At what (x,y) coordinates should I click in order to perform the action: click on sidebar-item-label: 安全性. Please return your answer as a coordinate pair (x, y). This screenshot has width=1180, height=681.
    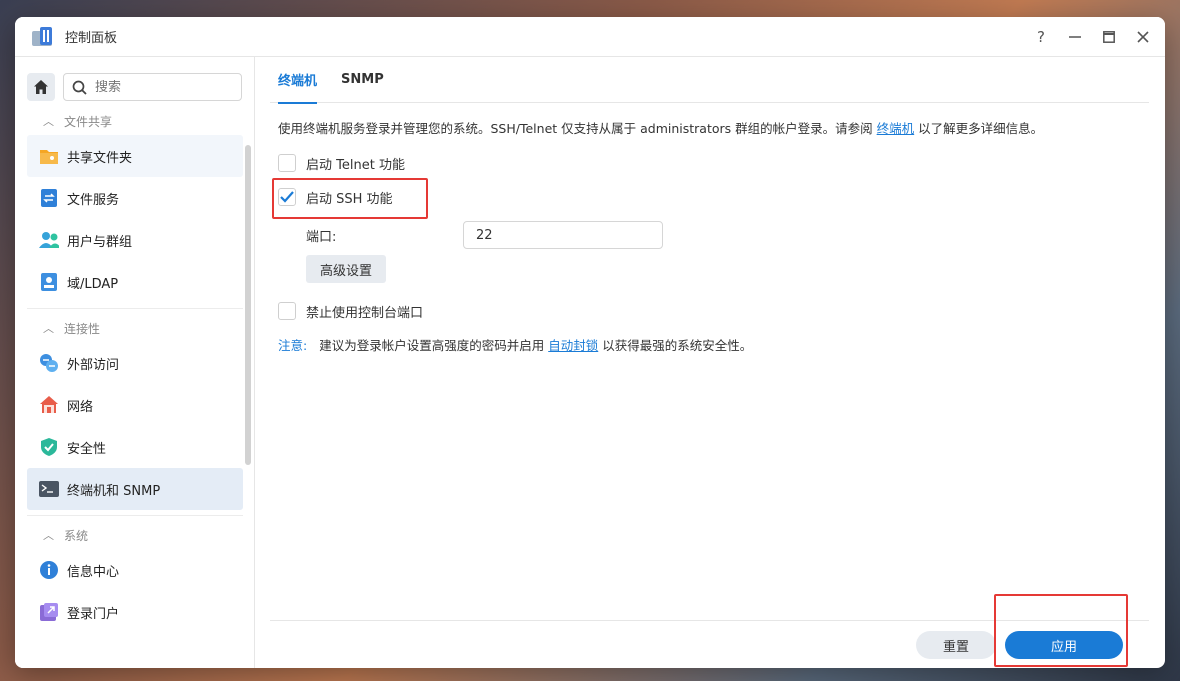
    Looking at the image, I should click on (87, 449).